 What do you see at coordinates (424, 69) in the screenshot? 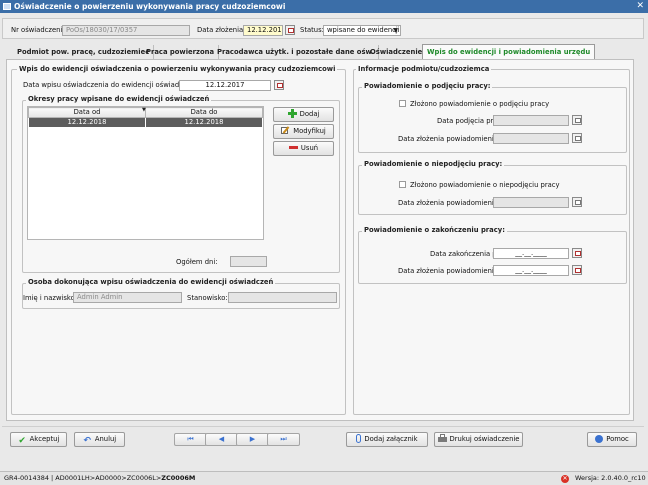
I see `info-group-title: Informacje podmiotu/cudzoziemca` at bounding box center [424, 69].